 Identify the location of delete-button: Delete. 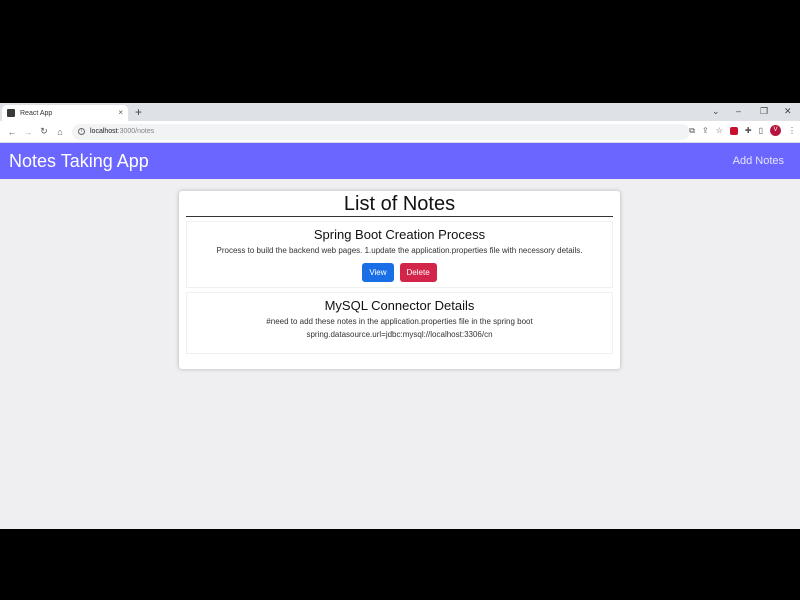
(418, 272).